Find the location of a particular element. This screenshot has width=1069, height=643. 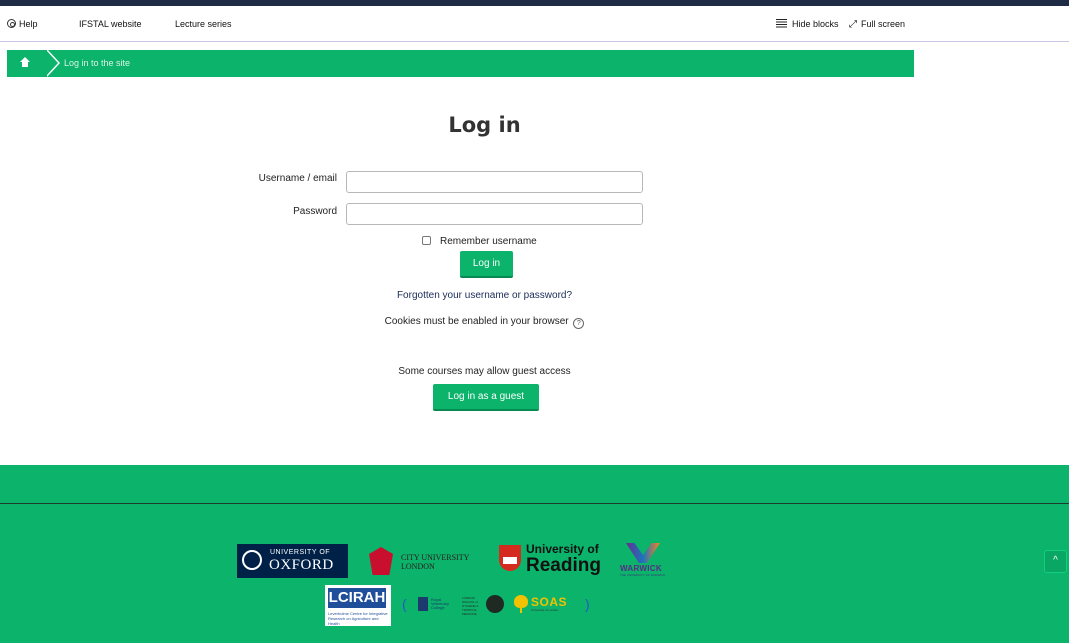

warwick-logo-subtext: THE UNIVERSITY OF WARWICK is located at coordinates (643, 575).